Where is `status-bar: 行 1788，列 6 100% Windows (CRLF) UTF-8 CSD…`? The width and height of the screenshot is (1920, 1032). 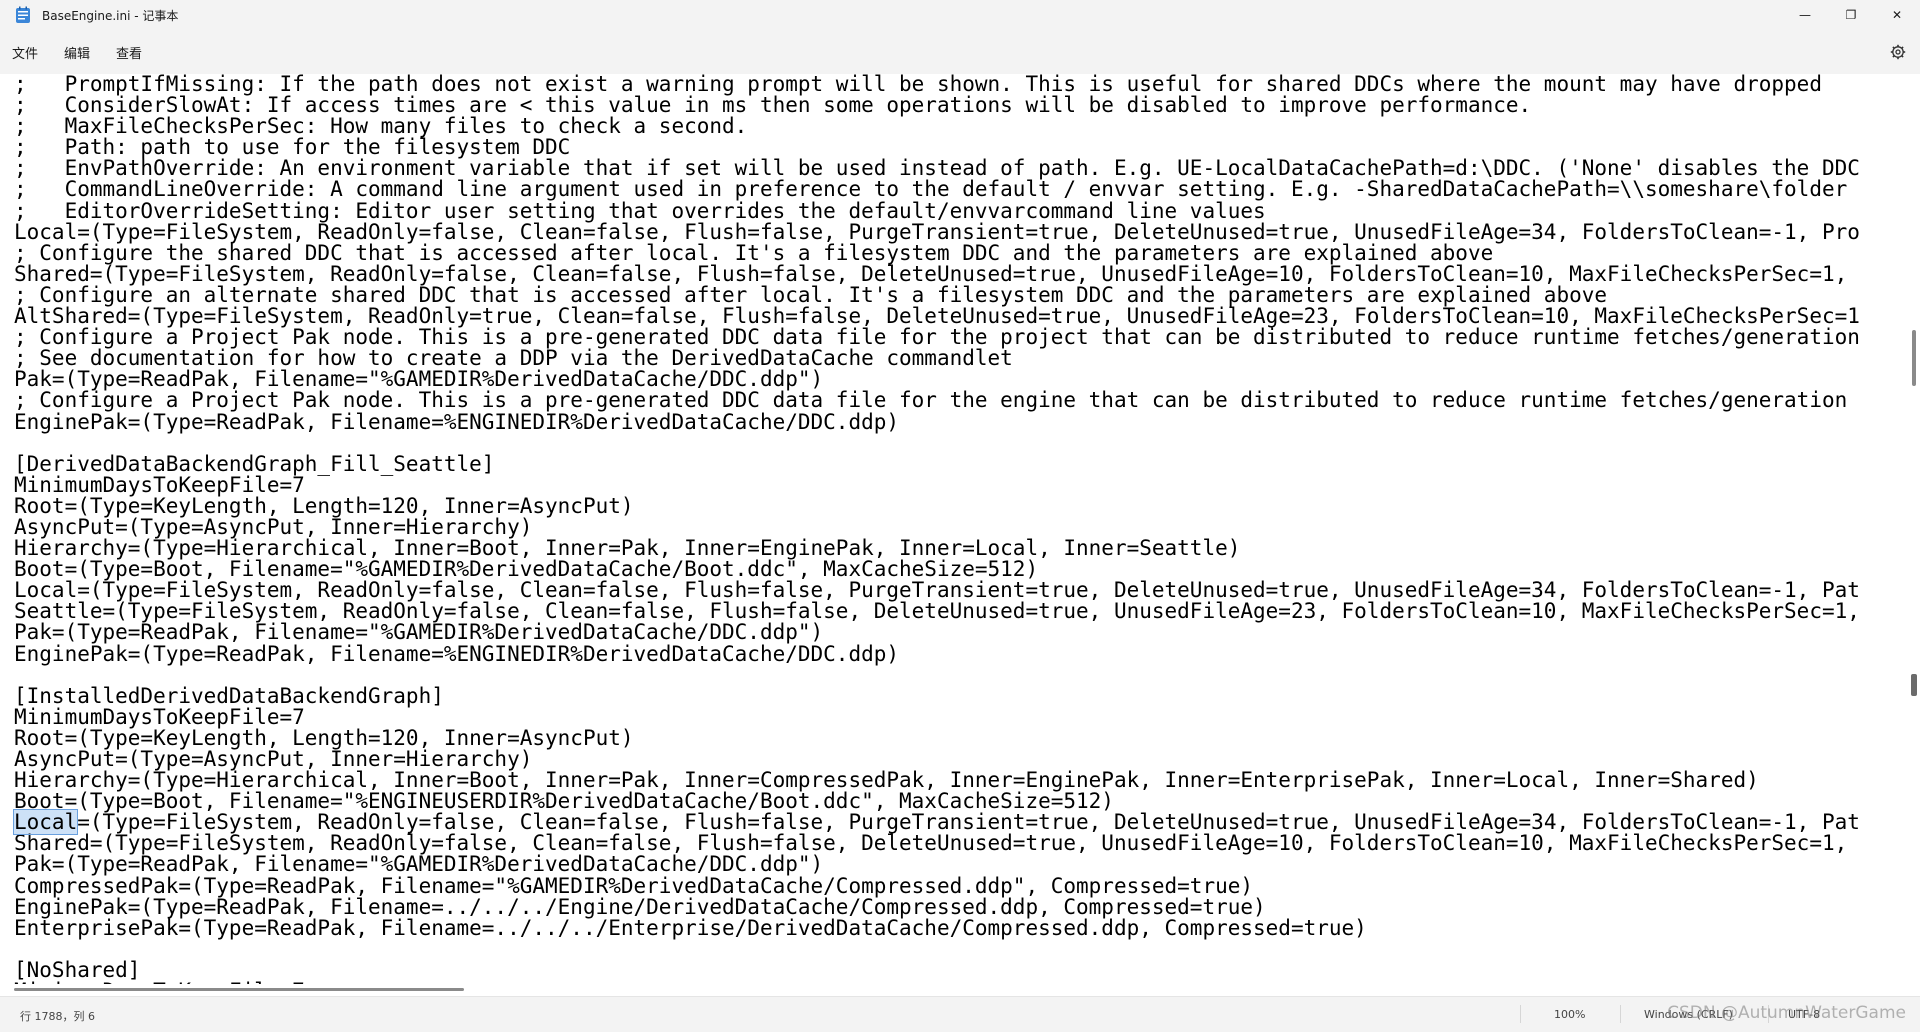 status-bar: 行 1788，列 6 100% Windows (CRLF) UTF-8 CSD… is located at coordinates (960, 1014).